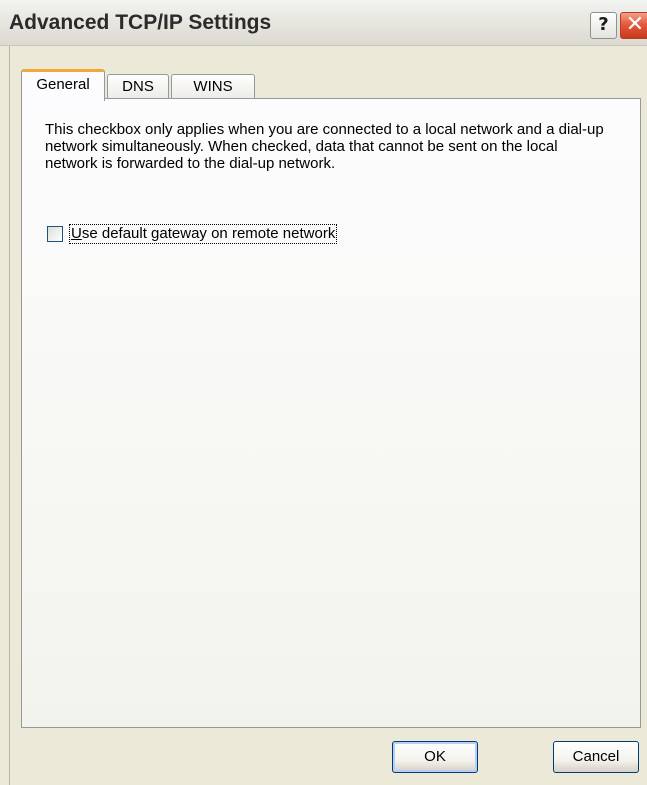  I want to click on tab-dns: DNS, so click(138, 86).